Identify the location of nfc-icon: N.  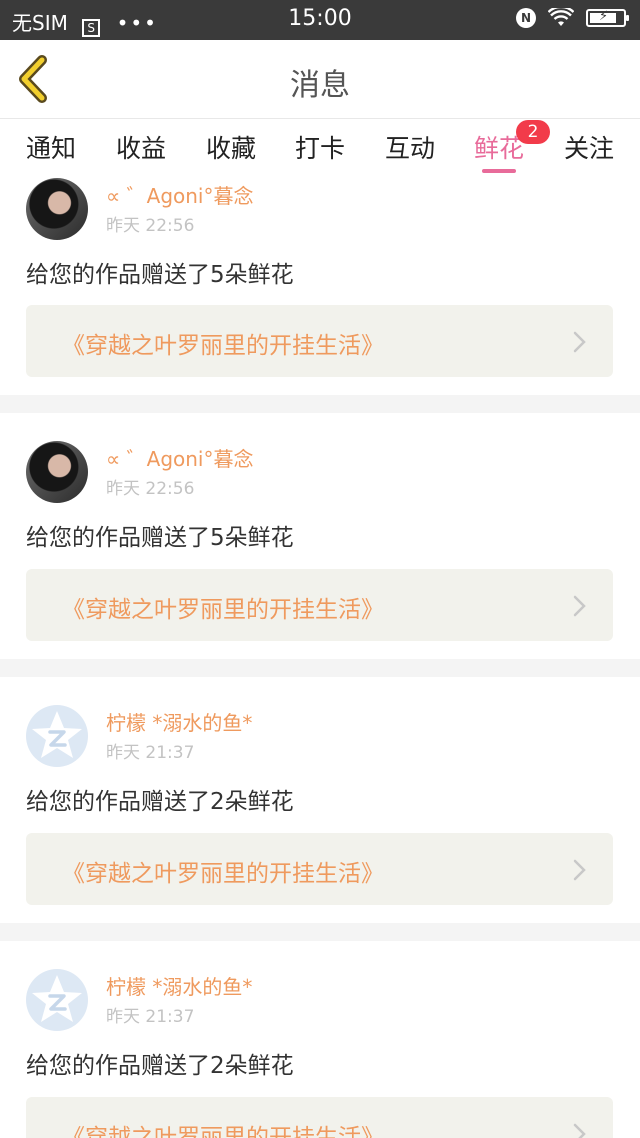
(526, 18).